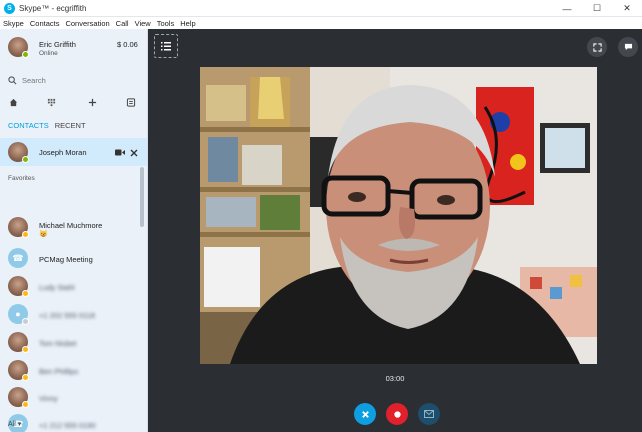 The width and height of the screenshot is (642, 432). I want to click on menu-call: Call, so click(122, 23).